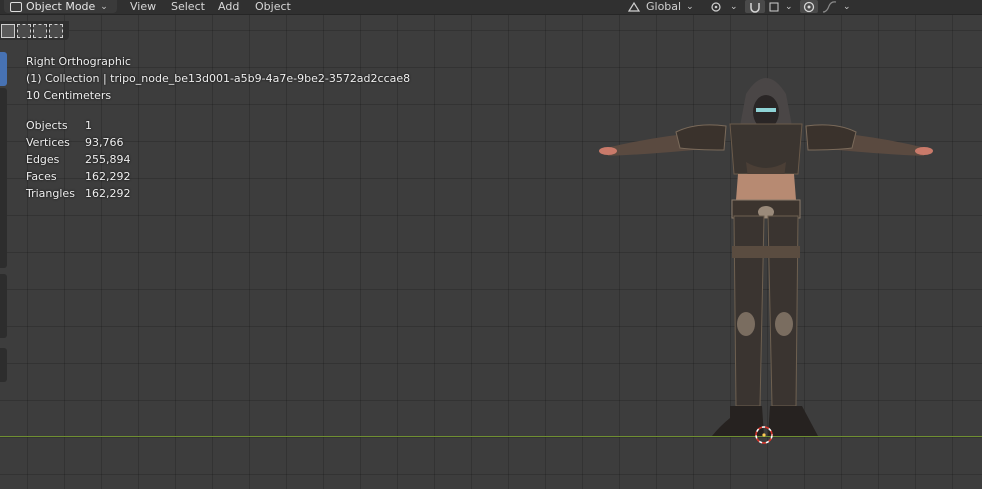 The width and height of the screenshot is (982, 489). What do you see at coordinates (764, 435) in the screenshot?
I see `3d-cursor-icon` at bounding box center [764, 435].